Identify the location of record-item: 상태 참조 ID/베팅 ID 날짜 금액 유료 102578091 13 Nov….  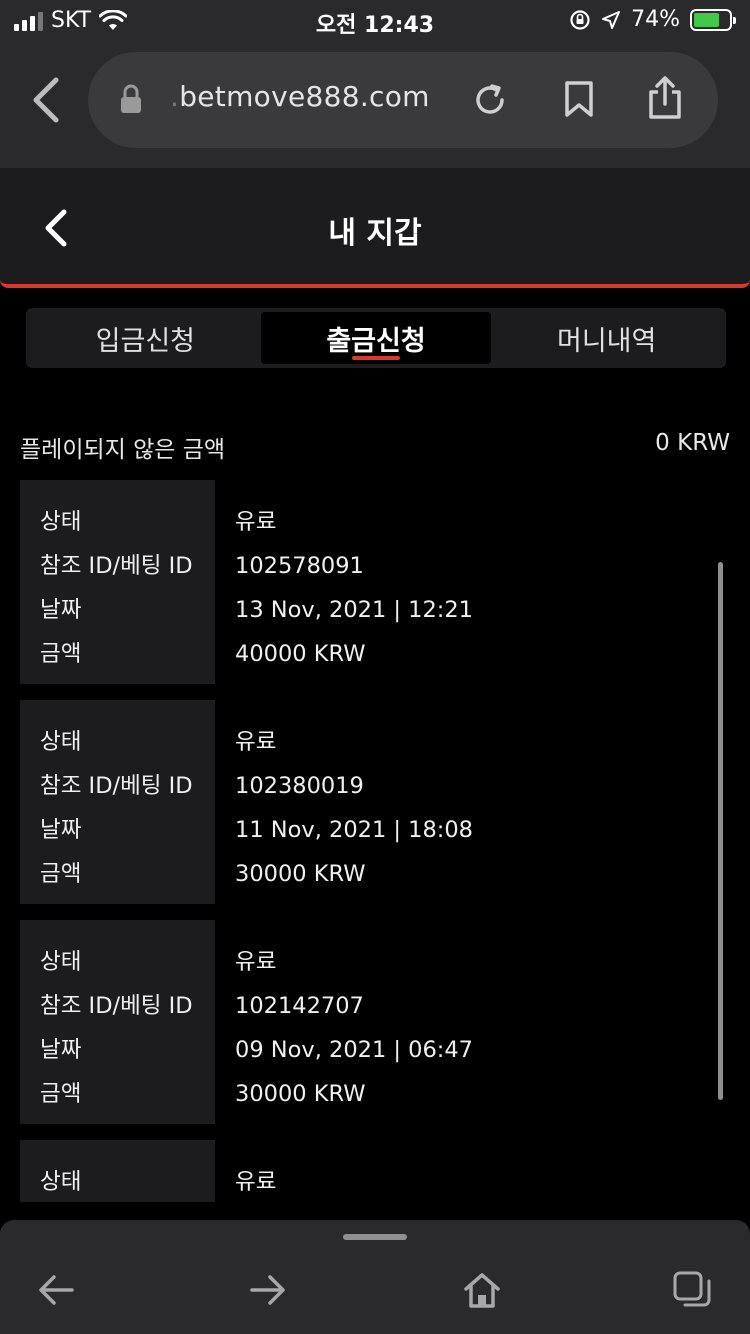
(365, 582).